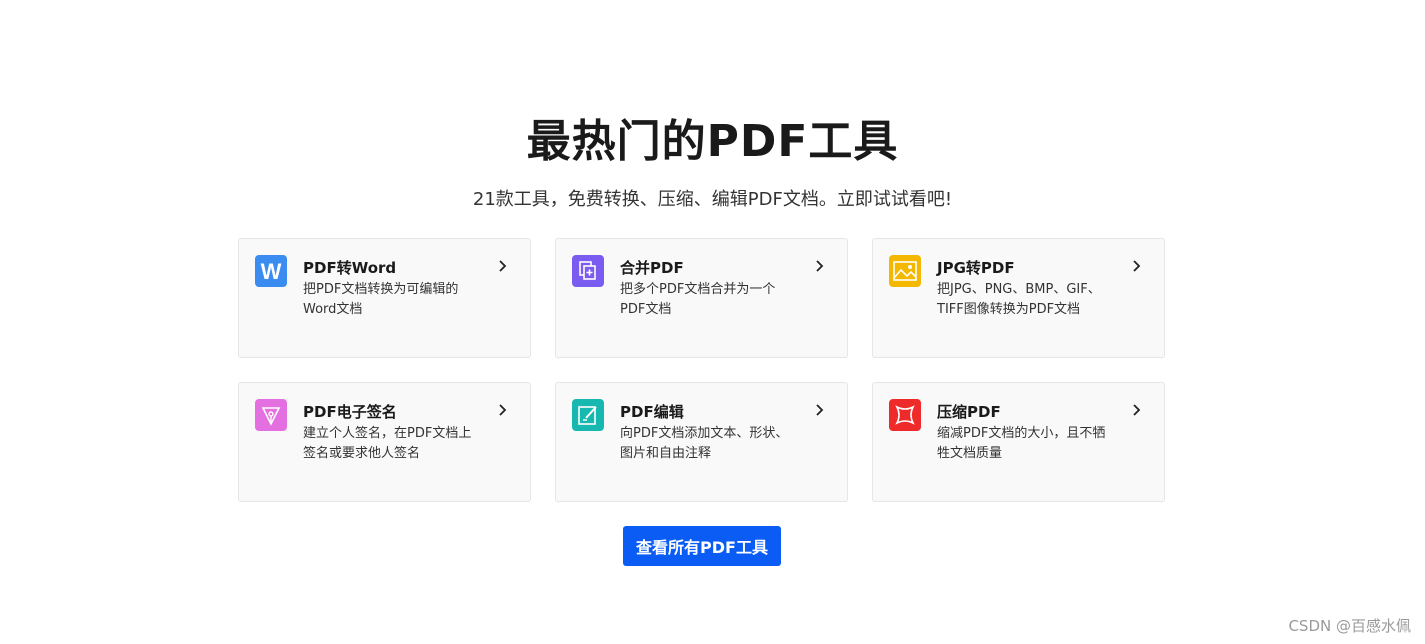 This screenshot has height=644, width=1425. What do you see at coordinates (350, 268) in the screenshot?
I see `tool-card-title: PDF转Word` at bounding box center [350, 268].